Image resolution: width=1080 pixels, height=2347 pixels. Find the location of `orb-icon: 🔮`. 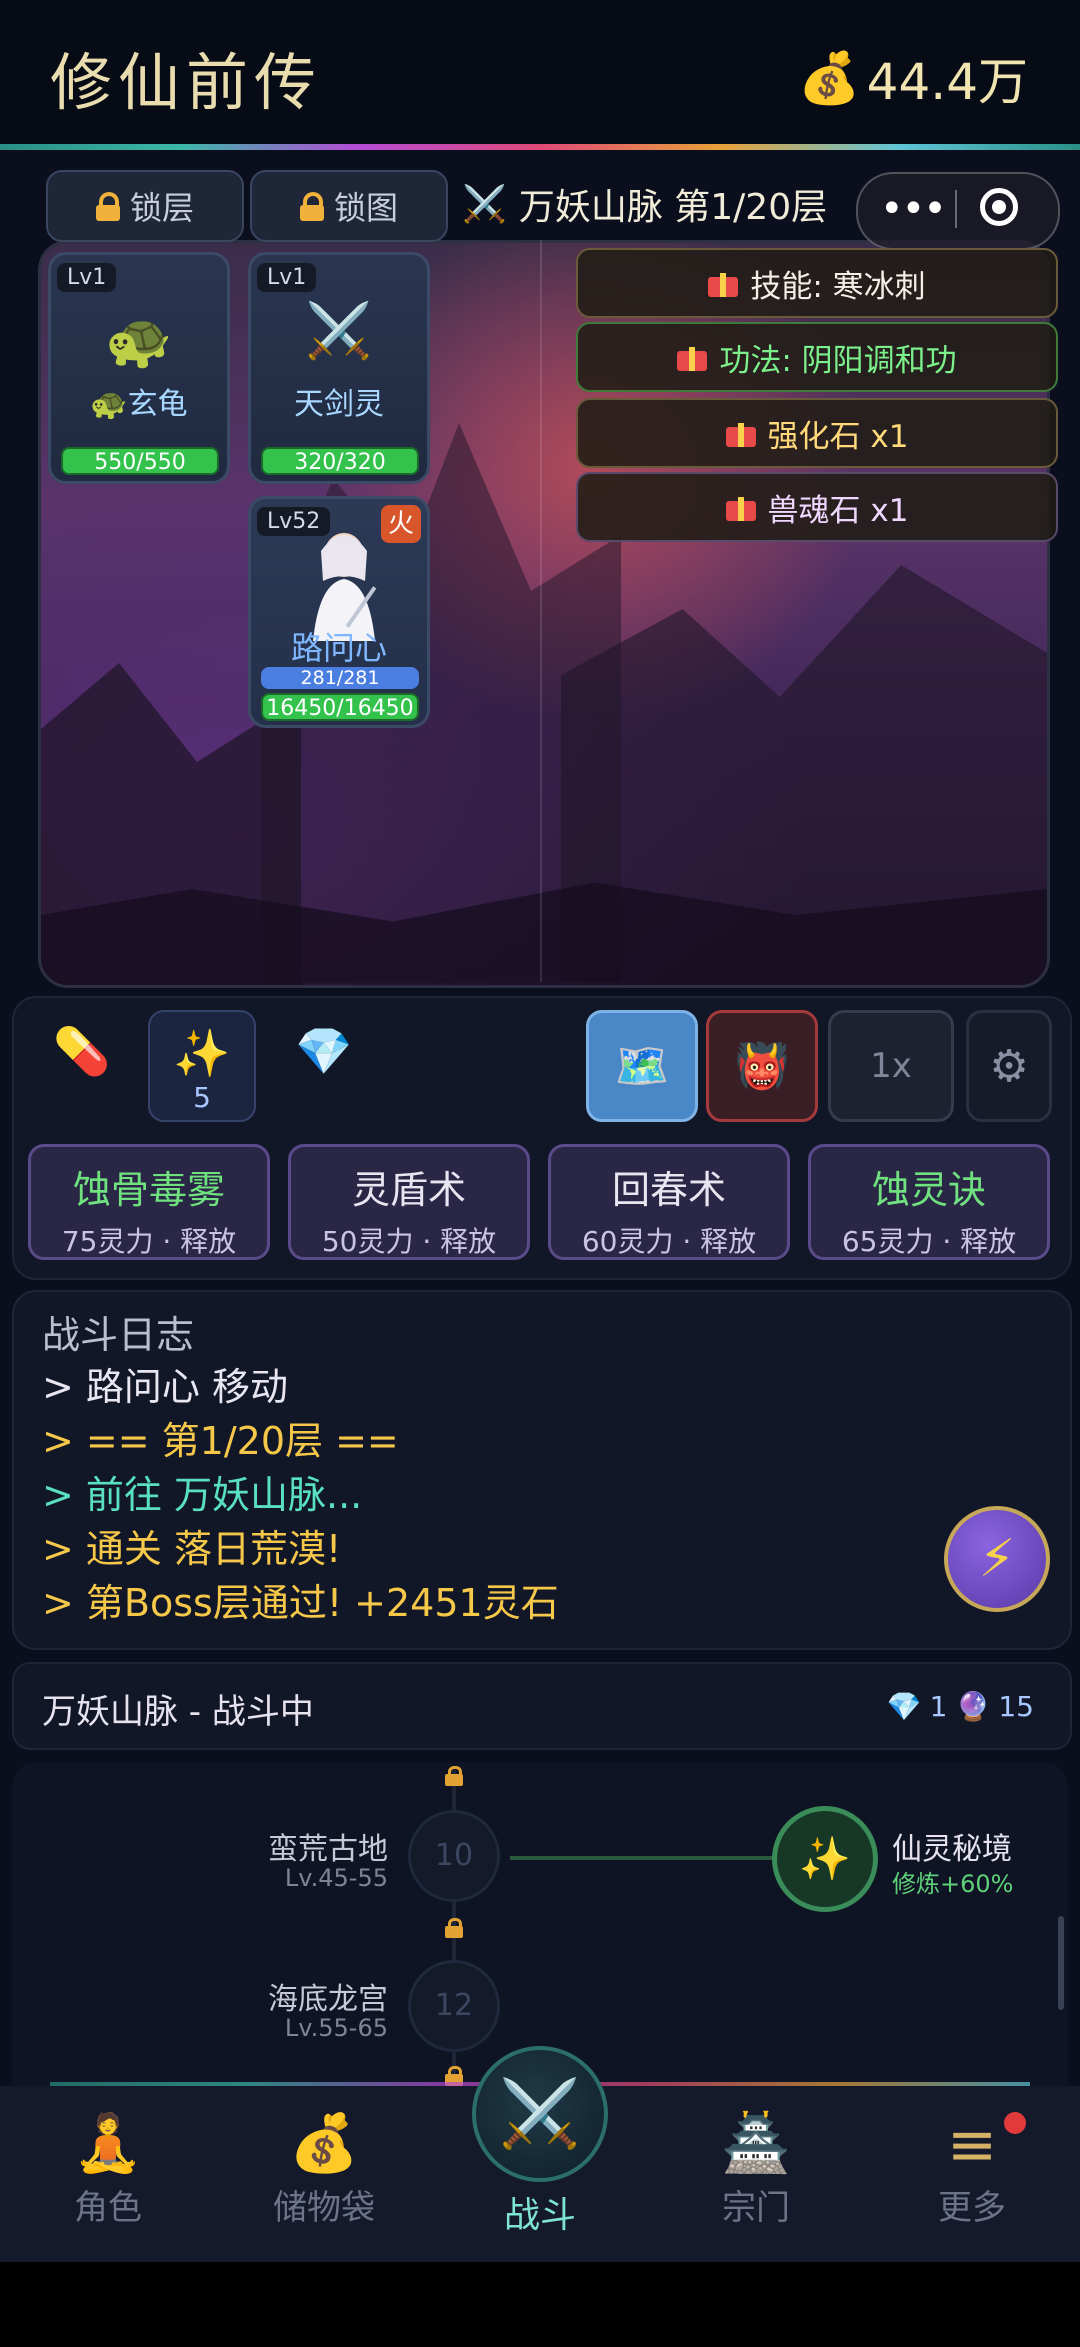

orb-icon: 🔮 is located at coordinates (973, 1706).